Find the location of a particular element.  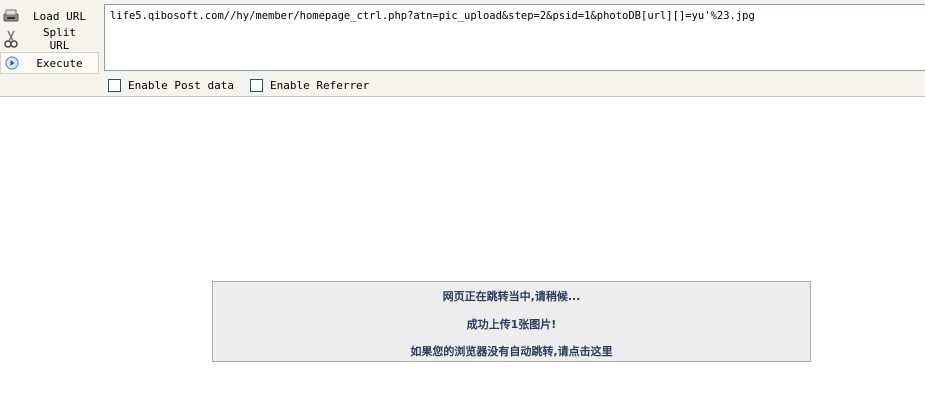

execute-label: Execute is located at coordinates (59, 63).